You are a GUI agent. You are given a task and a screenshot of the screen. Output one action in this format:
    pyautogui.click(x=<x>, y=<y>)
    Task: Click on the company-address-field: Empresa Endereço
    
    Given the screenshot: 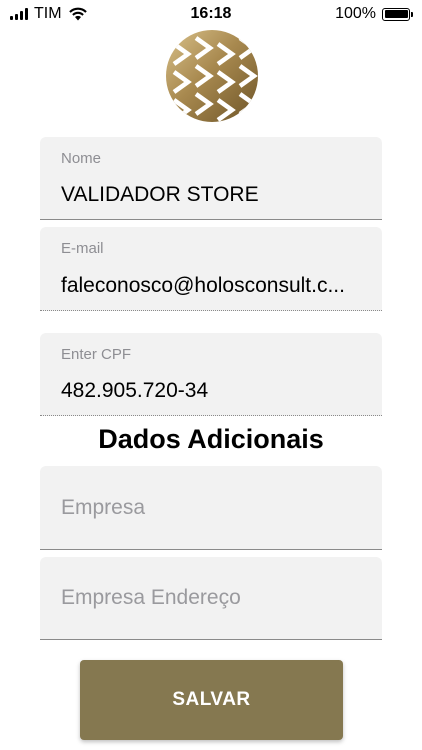 What is the action you would take?
    pyautogui.click(x=211, y=598)
    